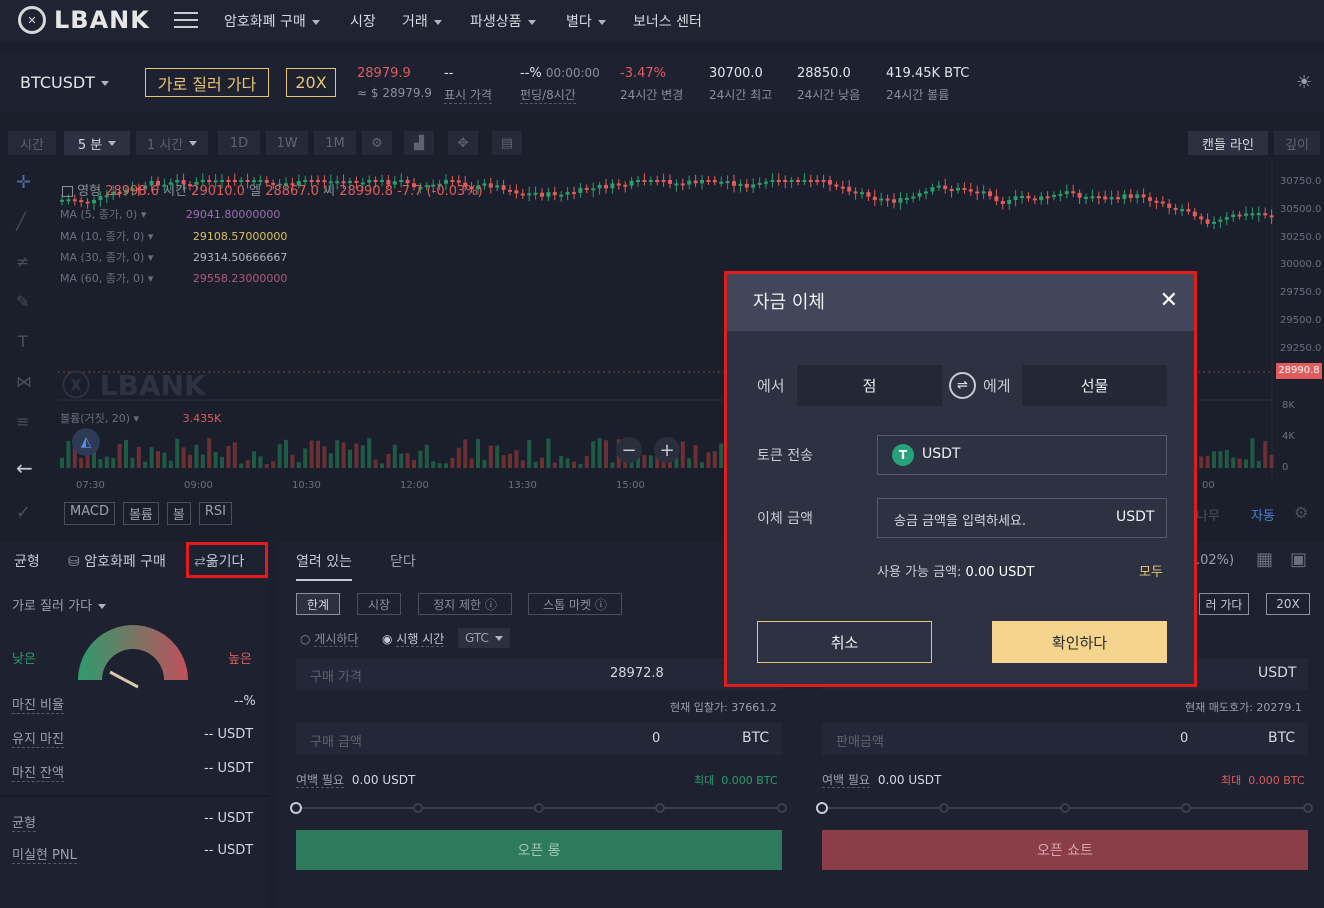 This screenshot has width=1324, height=908. What do you see at coordinates (844, 642) in the screenshot?
I see `cancel-button: 취소` at bounding box center [844, 642].